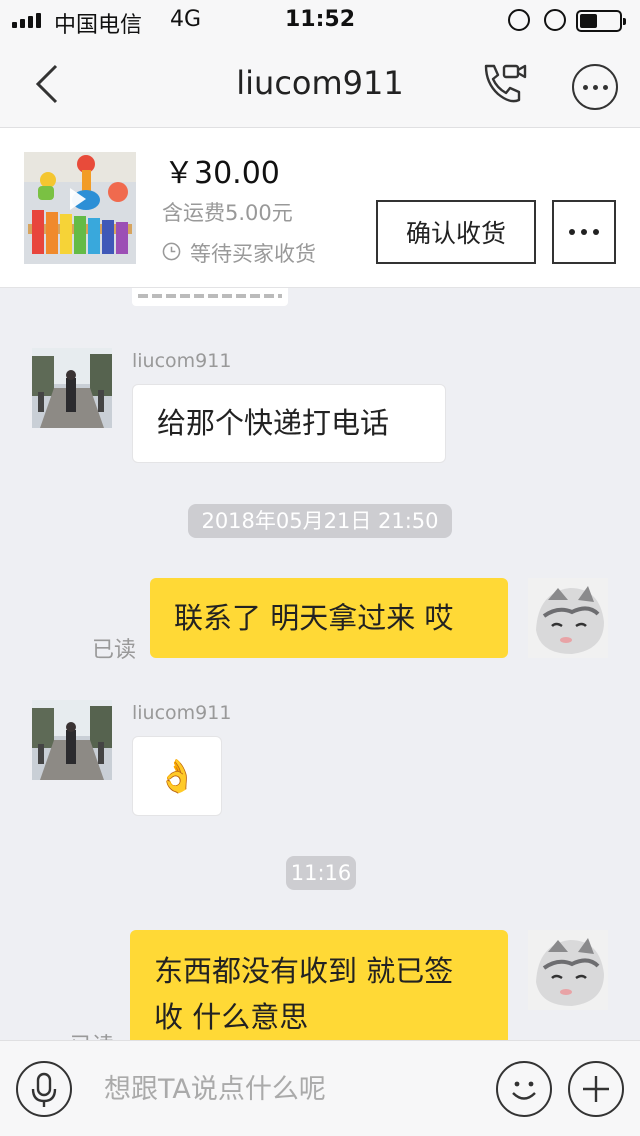 This screenshot has height=1136, width=640. I want to click on previous-message-card, so click(210, 297).